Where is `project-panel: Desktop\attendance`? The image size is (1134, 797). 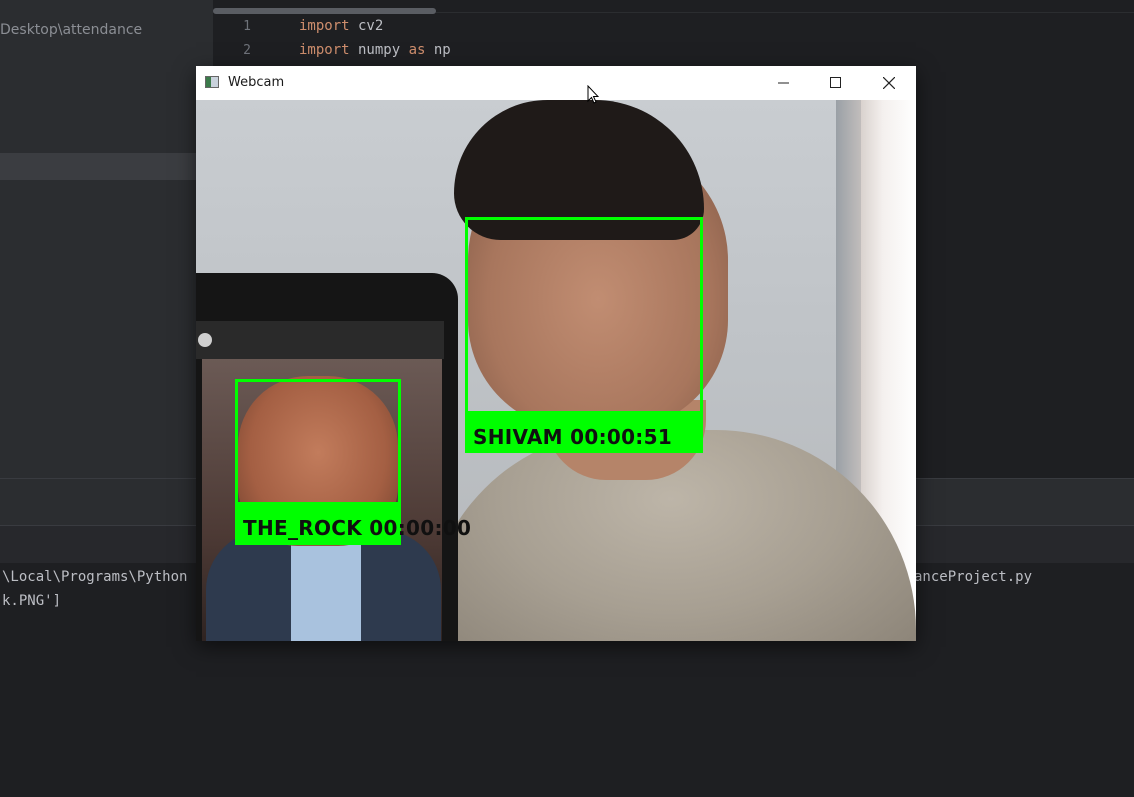
project-panel: Desktop\attendance is located at coordinates (106, 239).